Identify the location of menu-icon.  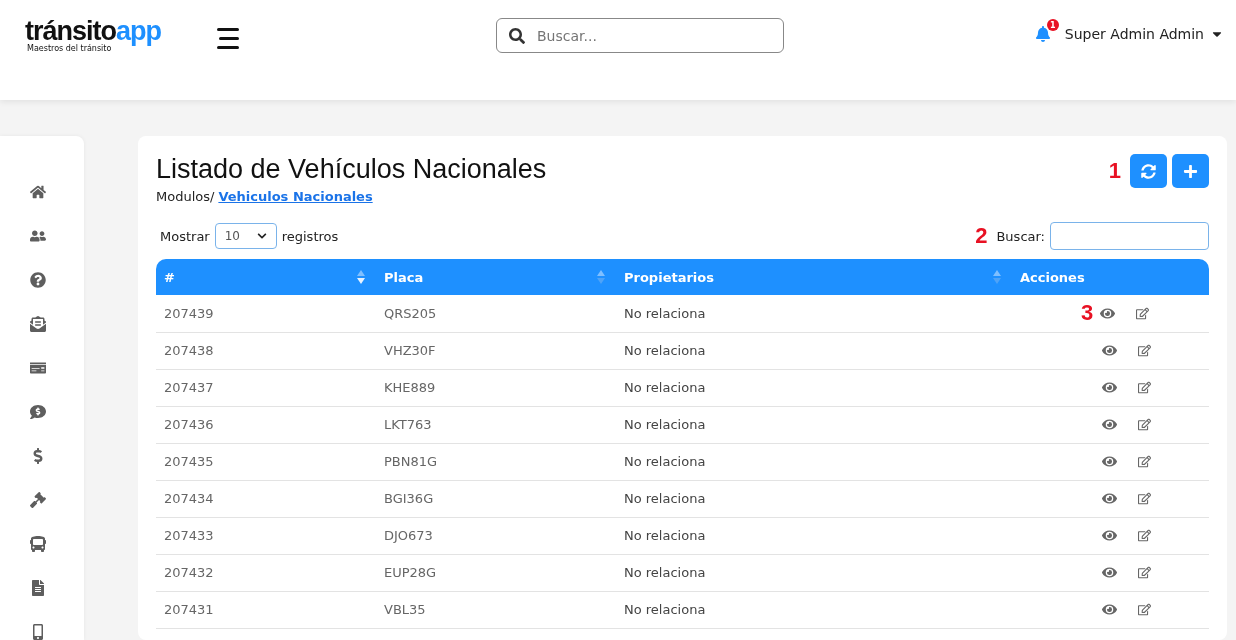
(228, 38).